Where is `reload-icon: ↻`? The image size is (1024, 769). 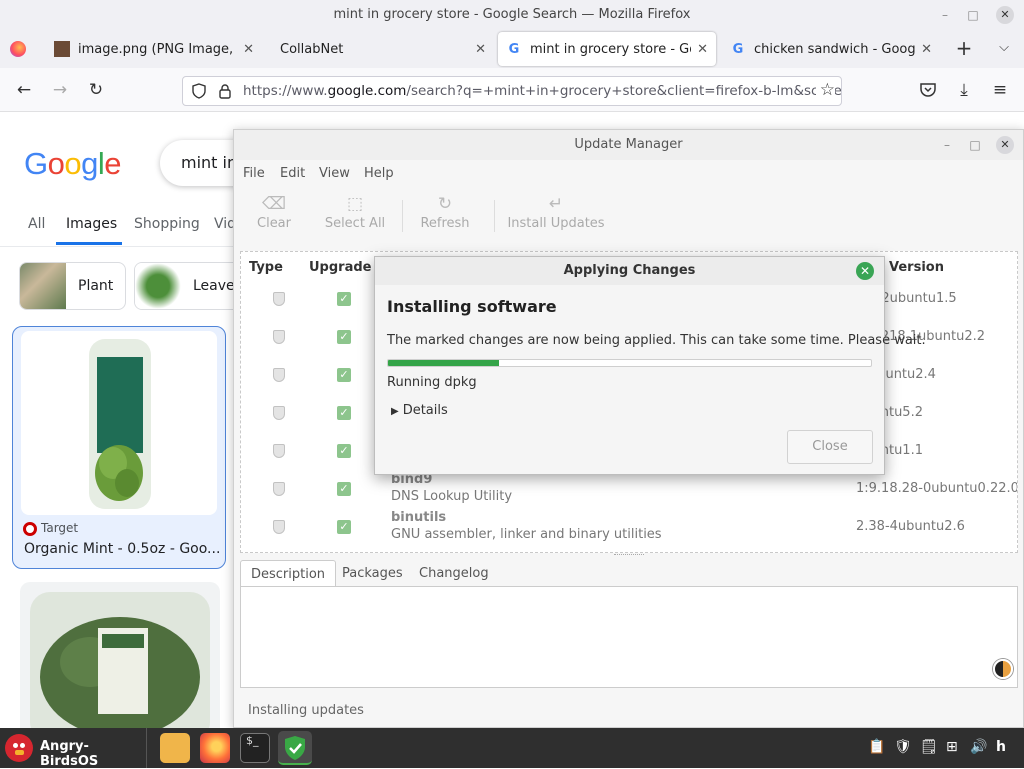
reload-icon: ↻ is located at coordinates (96, 90).